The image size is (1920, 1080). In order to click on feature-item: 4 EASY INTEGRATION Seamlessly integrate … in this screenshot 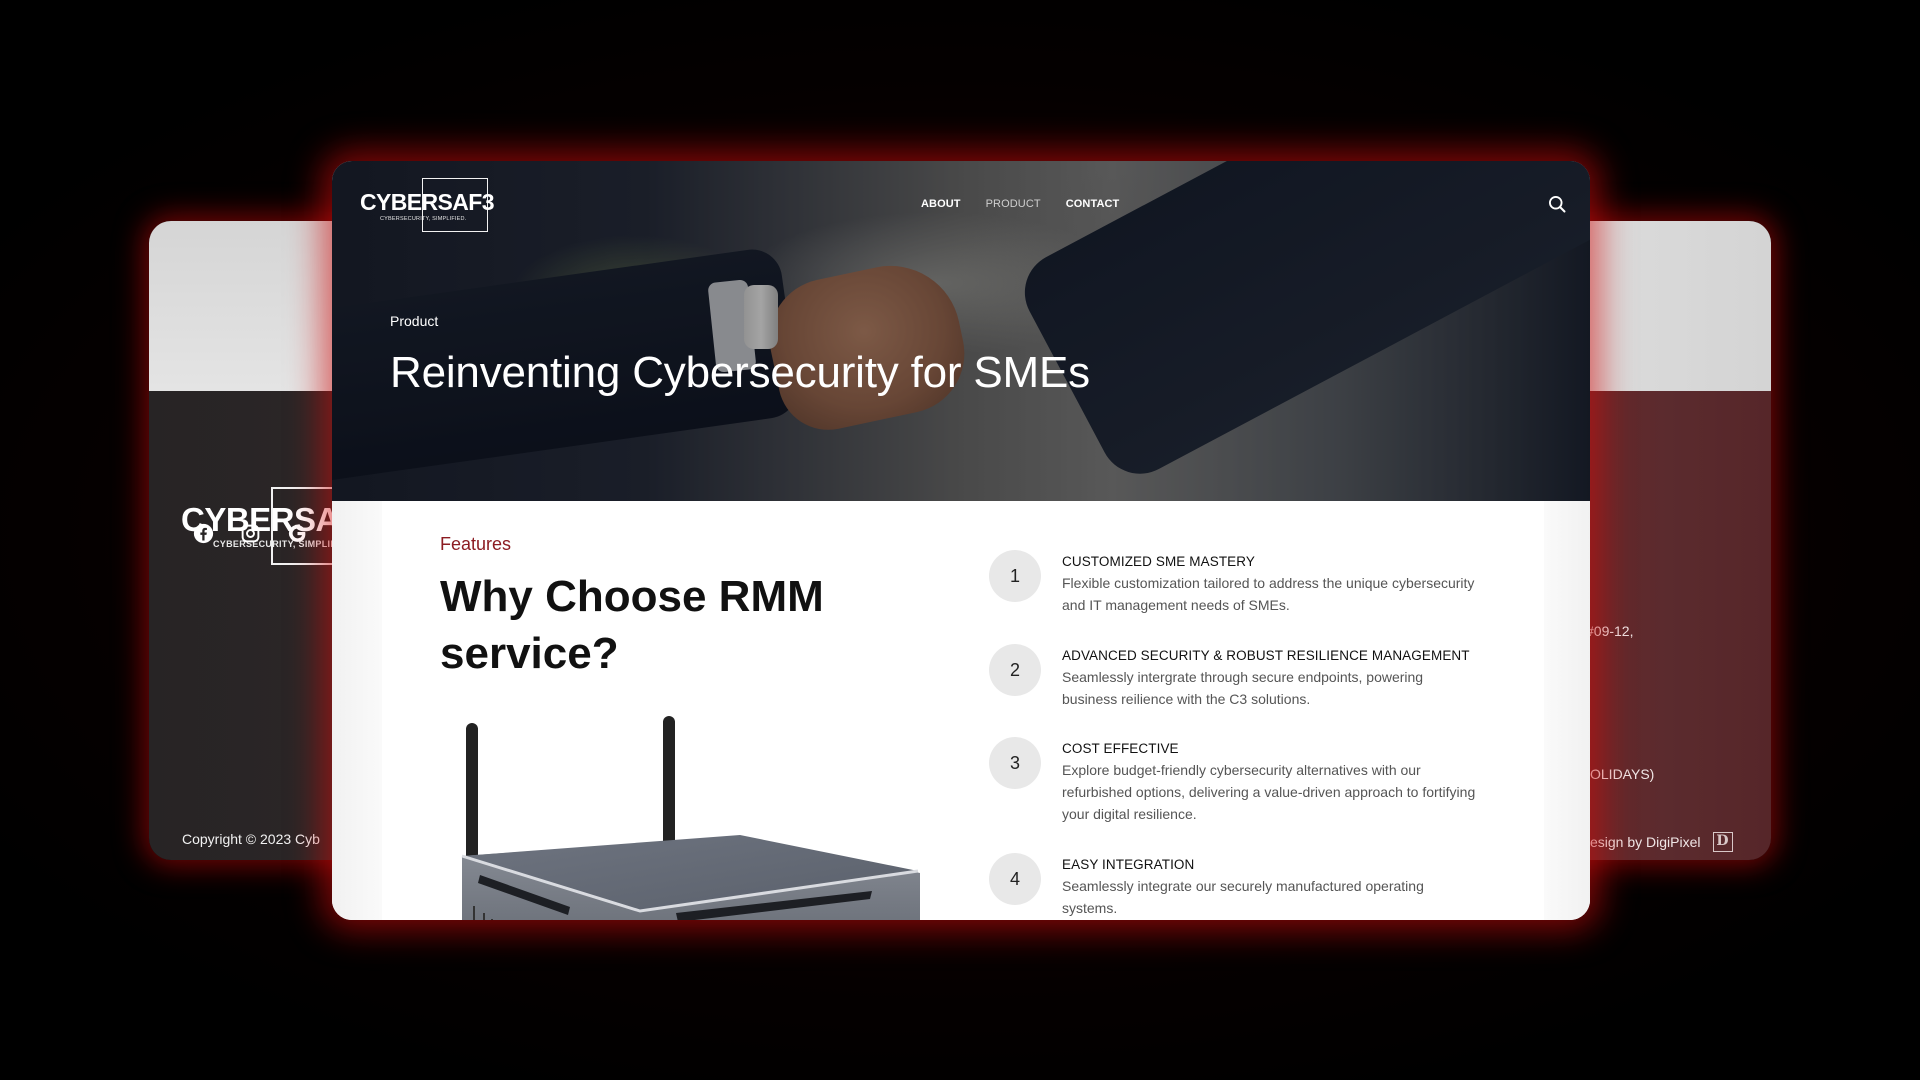, I will do `click(1259, 886)`.